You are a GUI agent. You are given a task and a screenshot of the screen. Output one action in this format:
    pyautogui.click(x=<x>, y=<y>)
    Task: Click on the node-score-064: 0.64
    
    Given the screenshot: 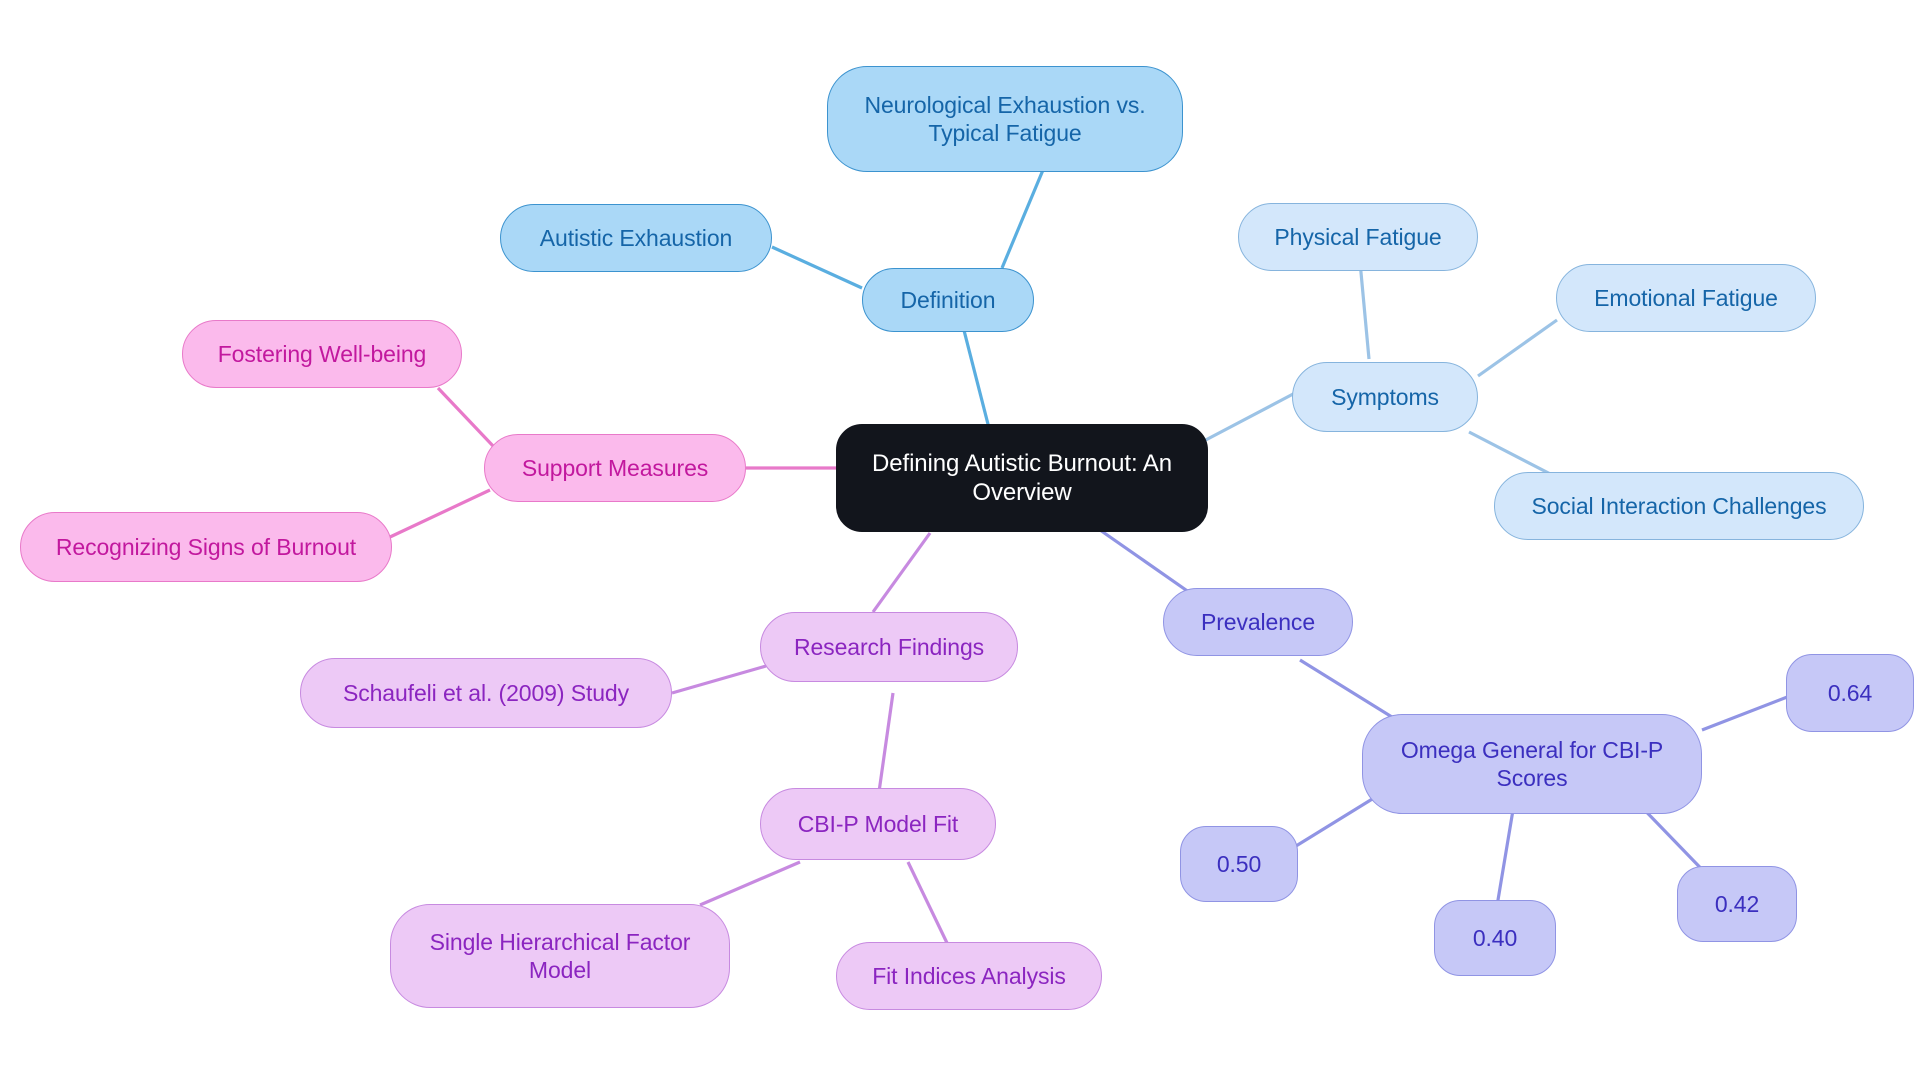 What is the action you would take?
    pyautogui.click(x=1850, y=693)
    